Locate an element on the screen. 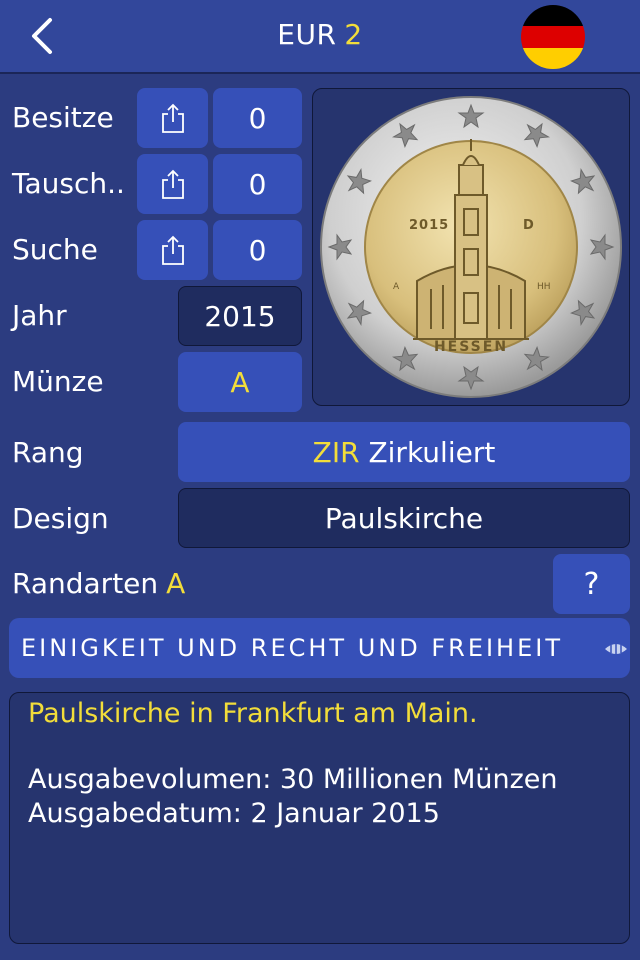 The image size is (640, 960). rang-text: Zirkuliert is located at coordinates (432, 452).